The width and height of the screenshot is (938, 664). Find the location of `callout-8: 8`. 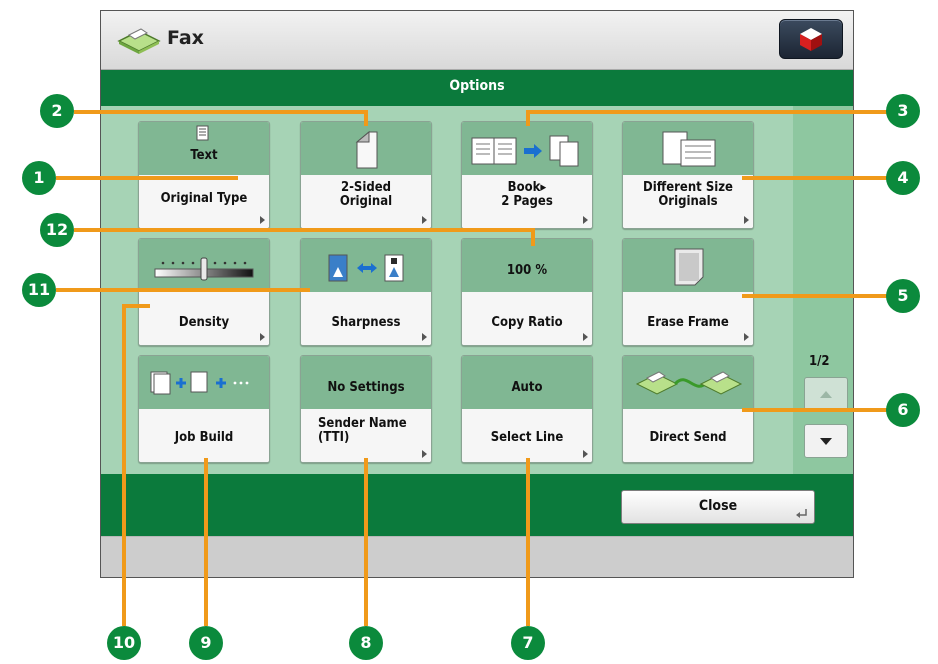

callout-8: 8 is located at coordinates (366, 643).